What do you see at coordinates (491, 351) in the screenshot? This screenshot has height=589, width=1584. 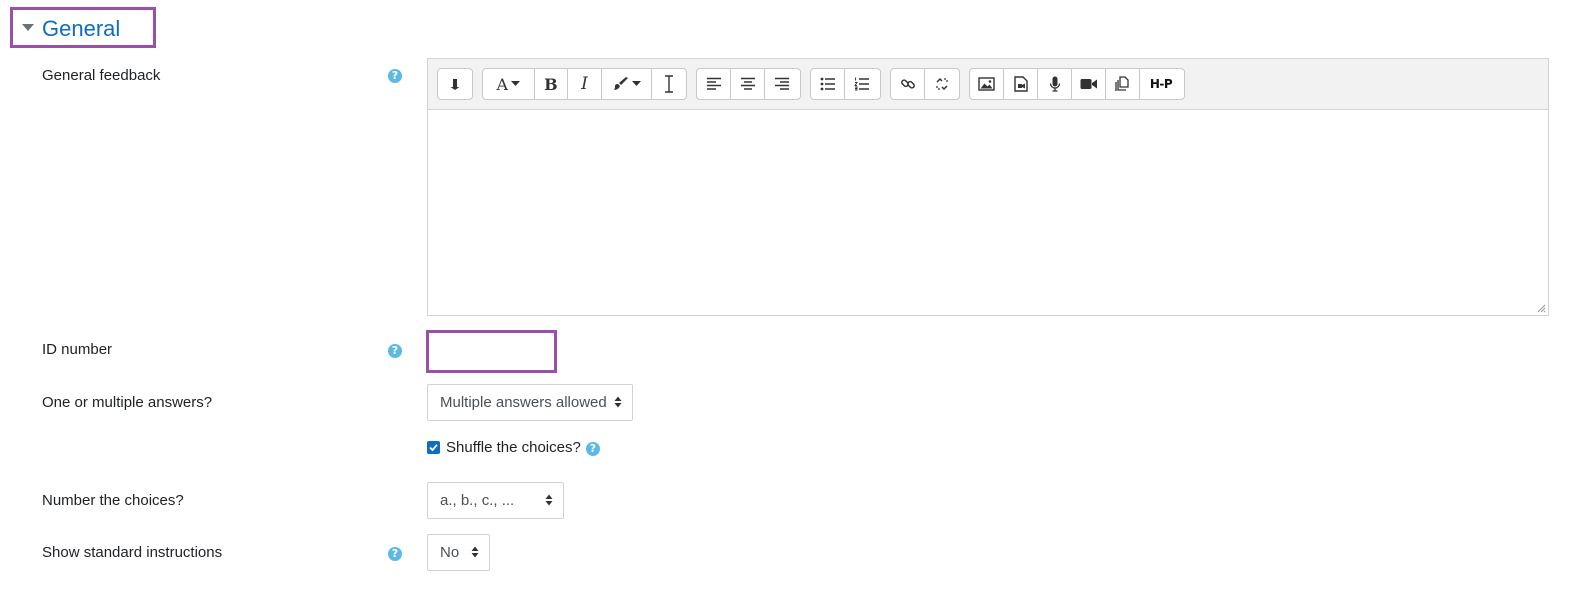 I see `id-number-input` at bounding box center [491, 351].